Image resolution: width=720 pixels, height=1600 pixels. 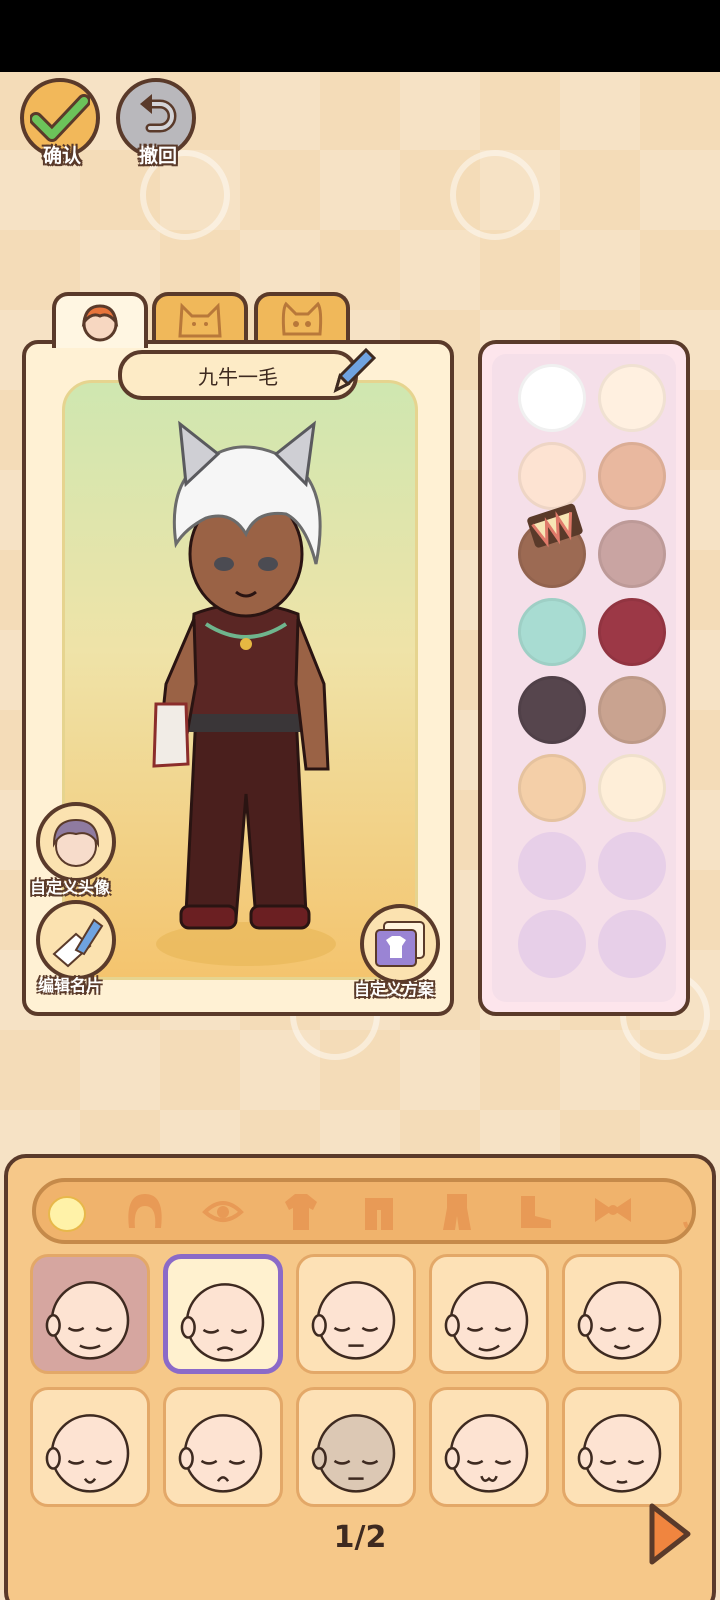 What do you see at coordinates (78, 943) in the screenshot?
I see `edit-card-icon` at bounding box center [78, 943].